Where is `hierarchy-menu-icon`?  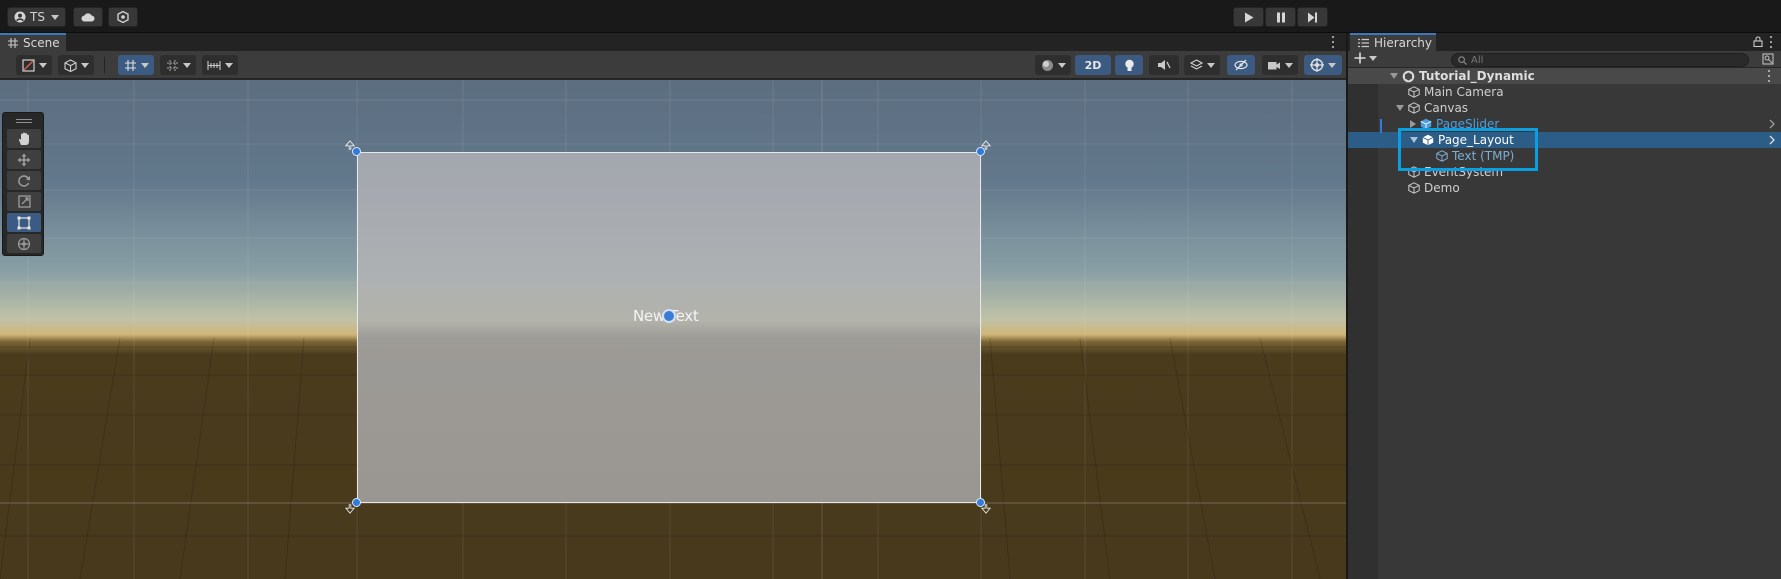
hierarchy-menu-icon is located at coordinates (1771, 42).